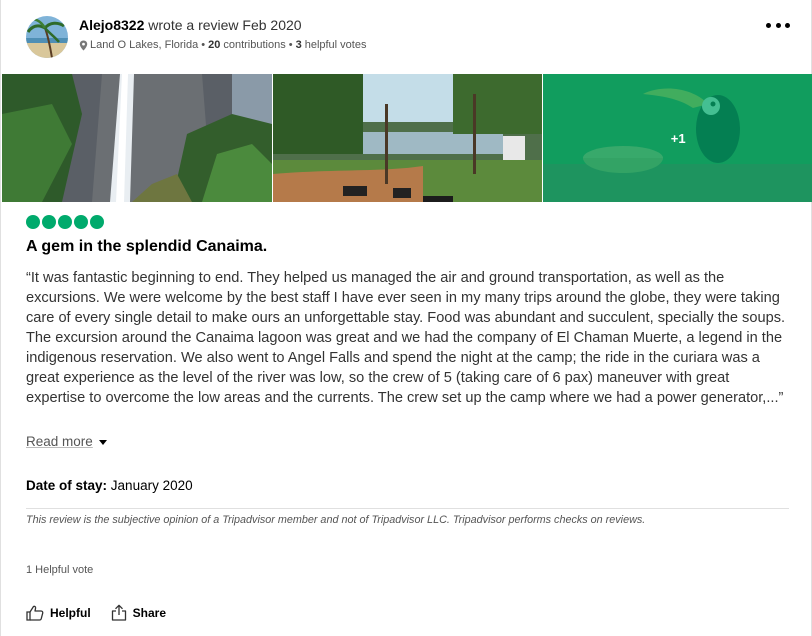 The image size is (812, 636). What do you see at coordinates (151, 485) in the screenshot?
I see `date-of-stay-value: January 2020` at bounding box center [151, 485].